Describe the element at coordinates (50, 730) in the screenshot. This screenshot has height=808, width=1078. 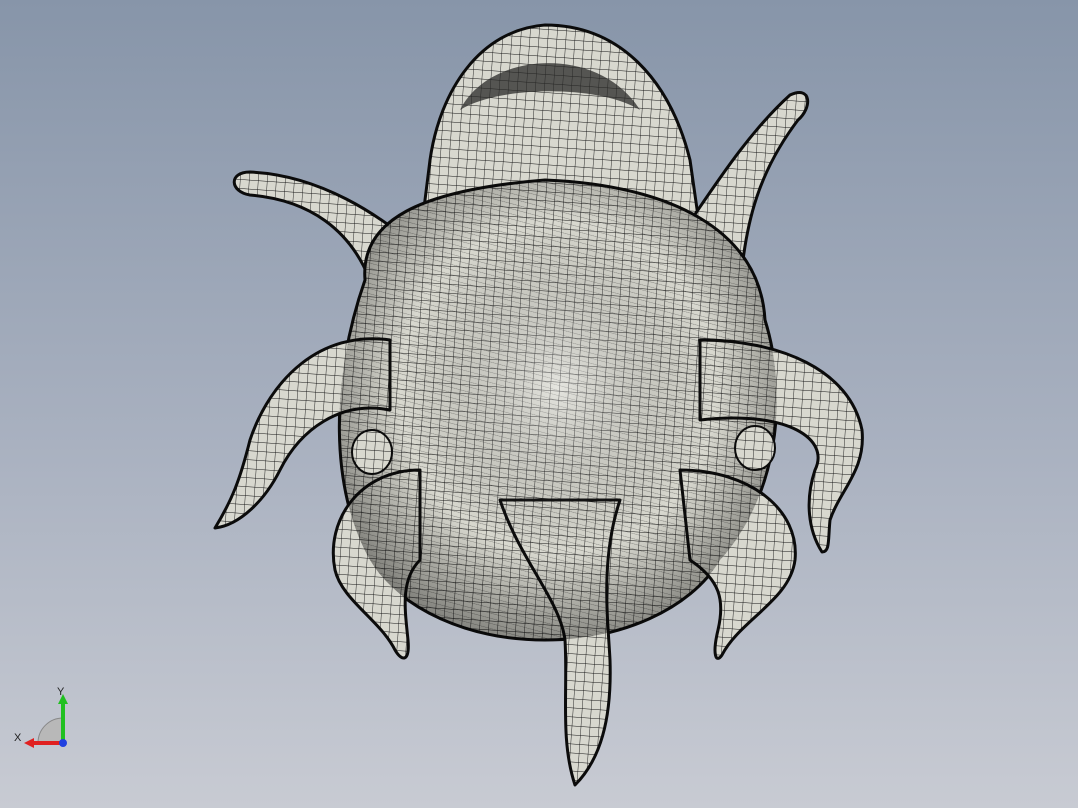
I see `triad-quadrant` at that location.